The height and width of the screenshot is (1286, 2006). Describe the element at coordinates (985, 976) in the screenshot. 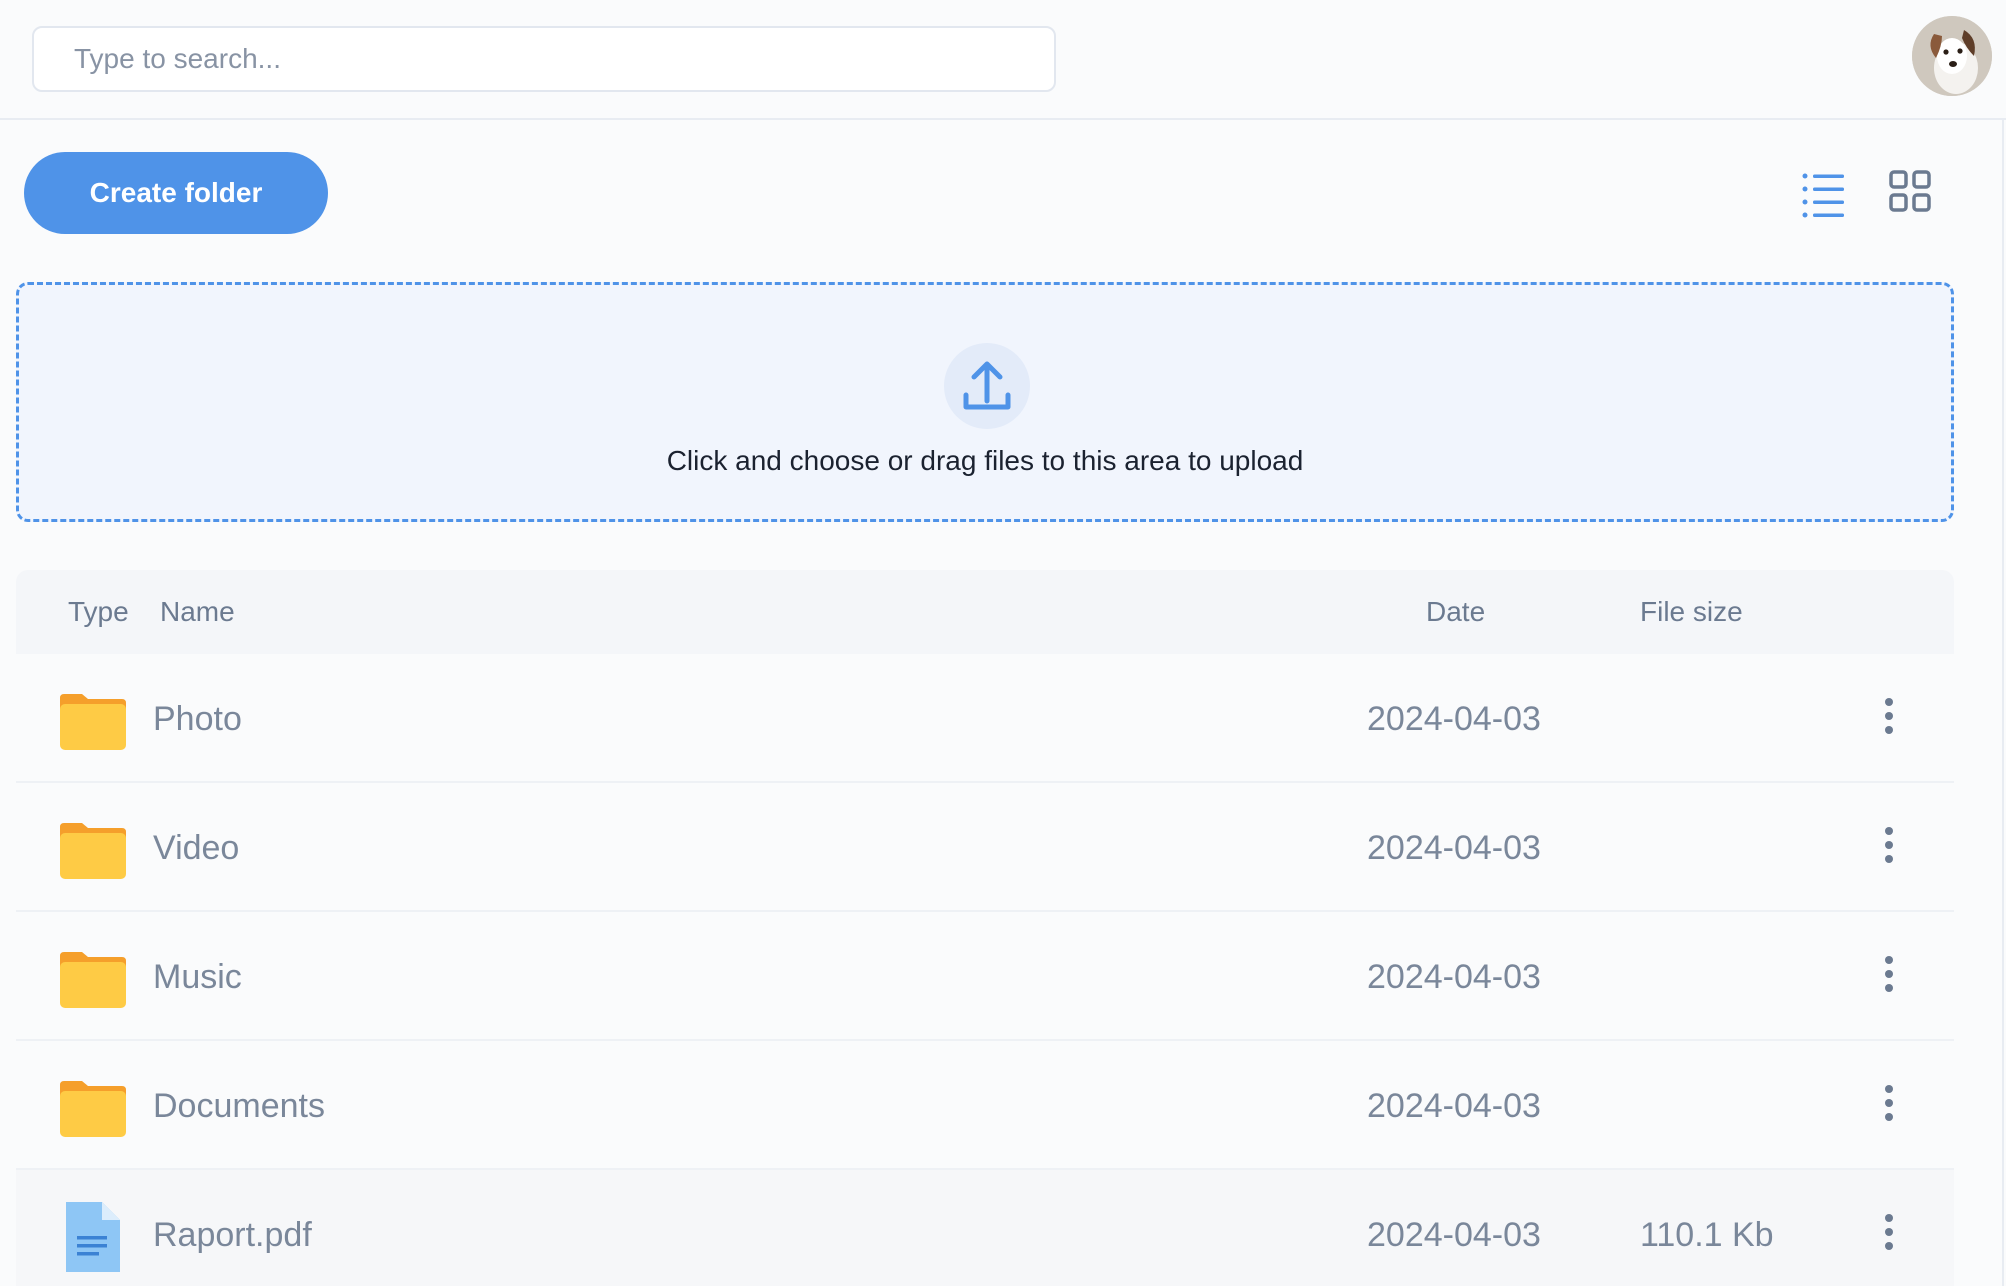

I see `table-row: Music 2024-04-03` at that location.